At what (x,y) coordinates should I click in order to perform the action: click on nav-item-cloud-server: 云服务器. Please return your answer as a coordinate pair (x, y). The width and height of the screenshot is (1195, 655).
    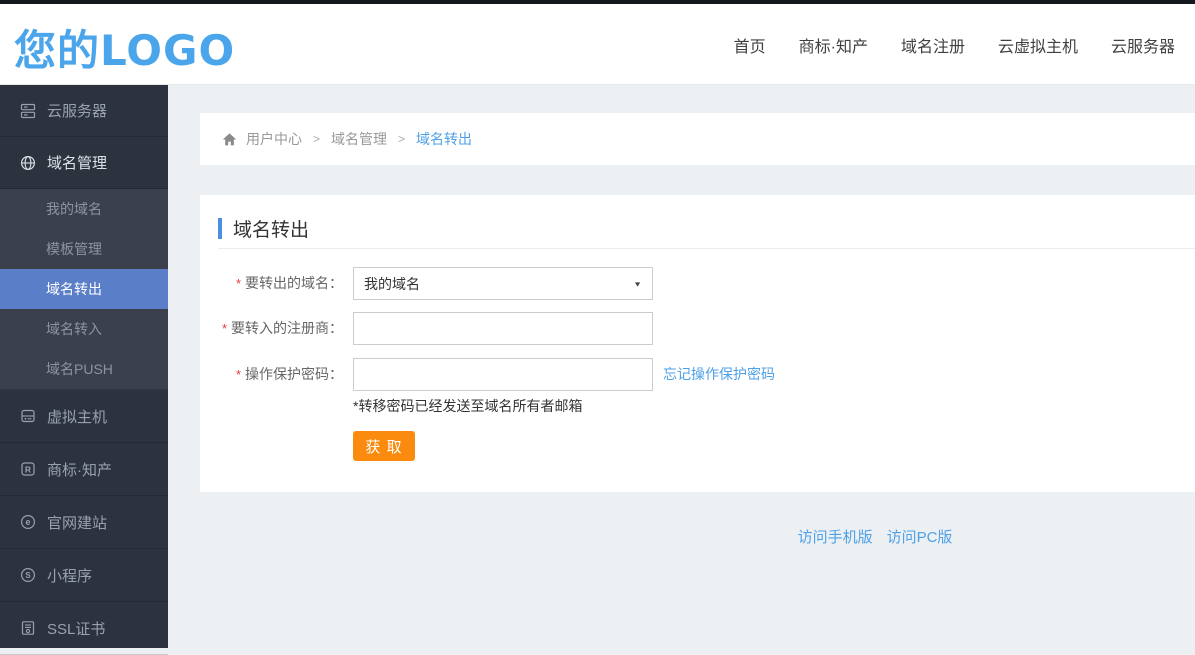
    Looking at the image, I should click on (1143, 45).